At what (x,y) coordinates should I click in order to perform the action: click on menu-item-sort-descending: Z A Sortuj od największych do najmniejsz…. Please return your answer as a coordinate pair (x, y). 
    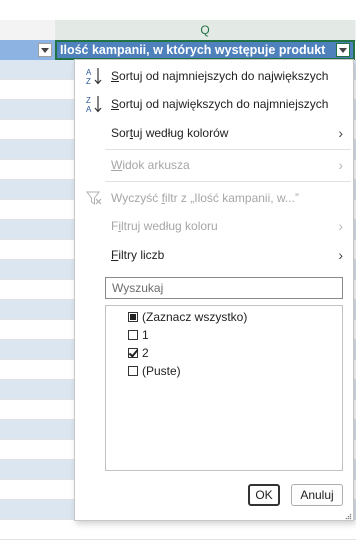
    Looking at the image, I should click on (214, 104).